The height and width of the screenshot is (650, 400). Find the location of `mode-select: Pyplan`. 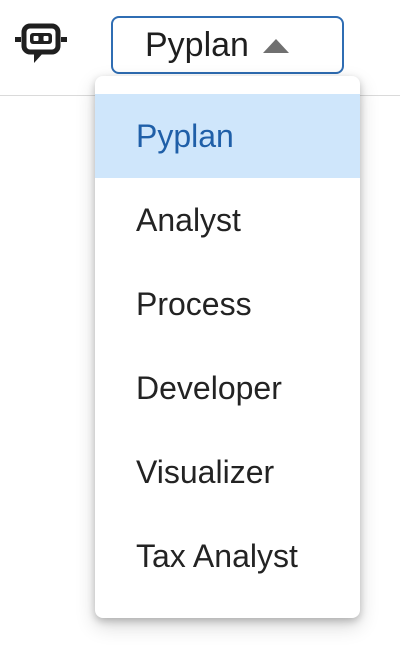

mode-select: Pyplan is located at coordinates (227, 45).